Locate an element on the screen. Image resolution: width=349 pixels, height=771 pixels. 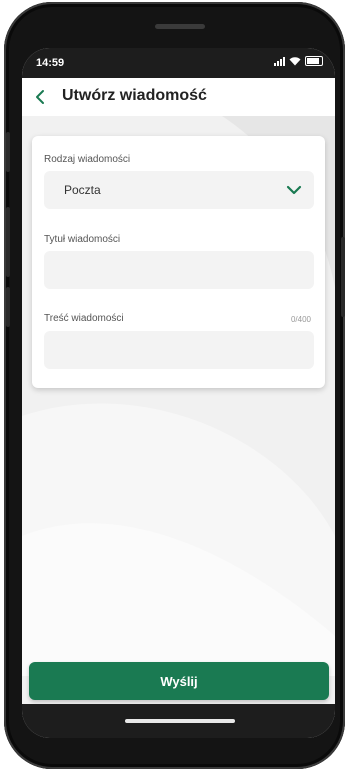
phone-volume-down-button is located at coordinates (8, 307).